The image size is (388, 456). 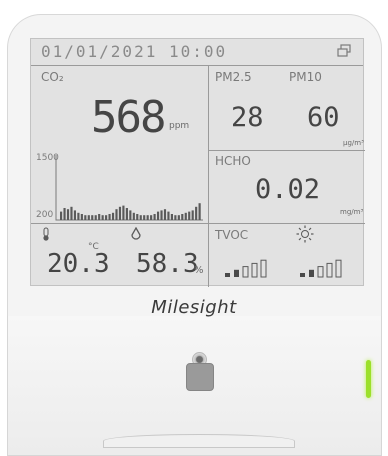 I want to click on droplet-icon, so click(x=136, y=233).